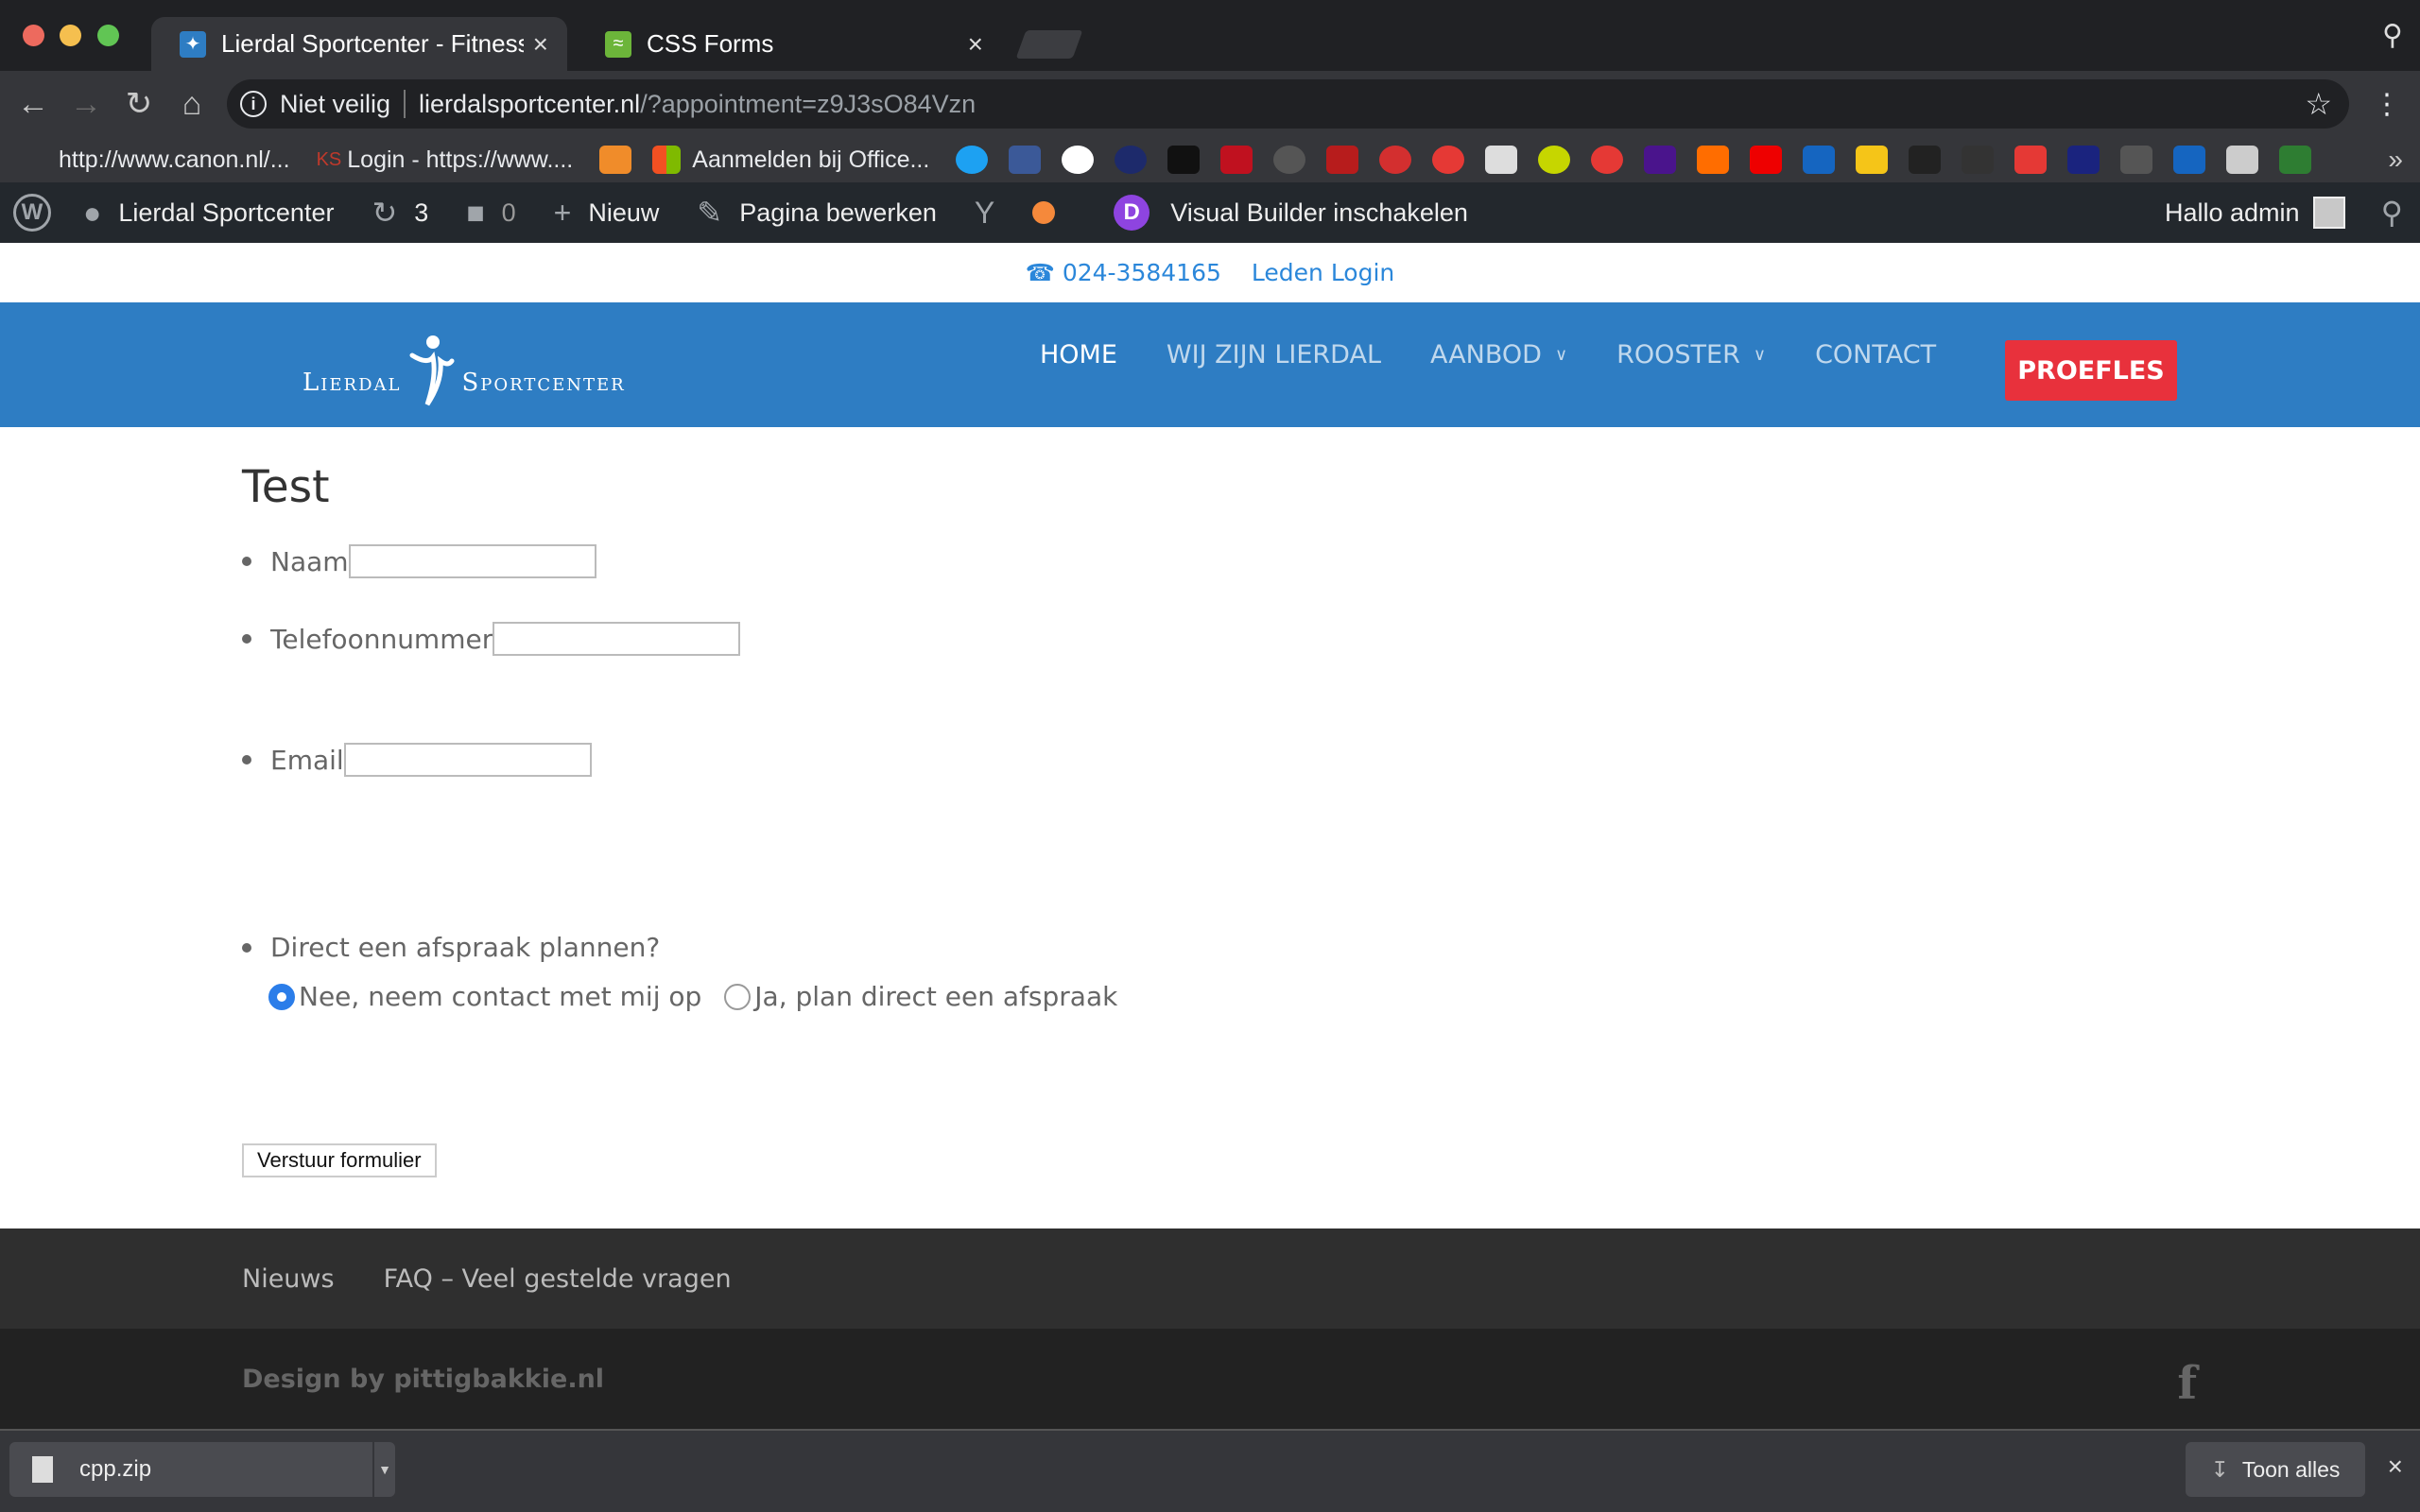 The height and width of the screenshot is (1512, 2420). Describe the element at coordinates (309, 561) in the screenshot. I see `name-label: Naam` at that location.